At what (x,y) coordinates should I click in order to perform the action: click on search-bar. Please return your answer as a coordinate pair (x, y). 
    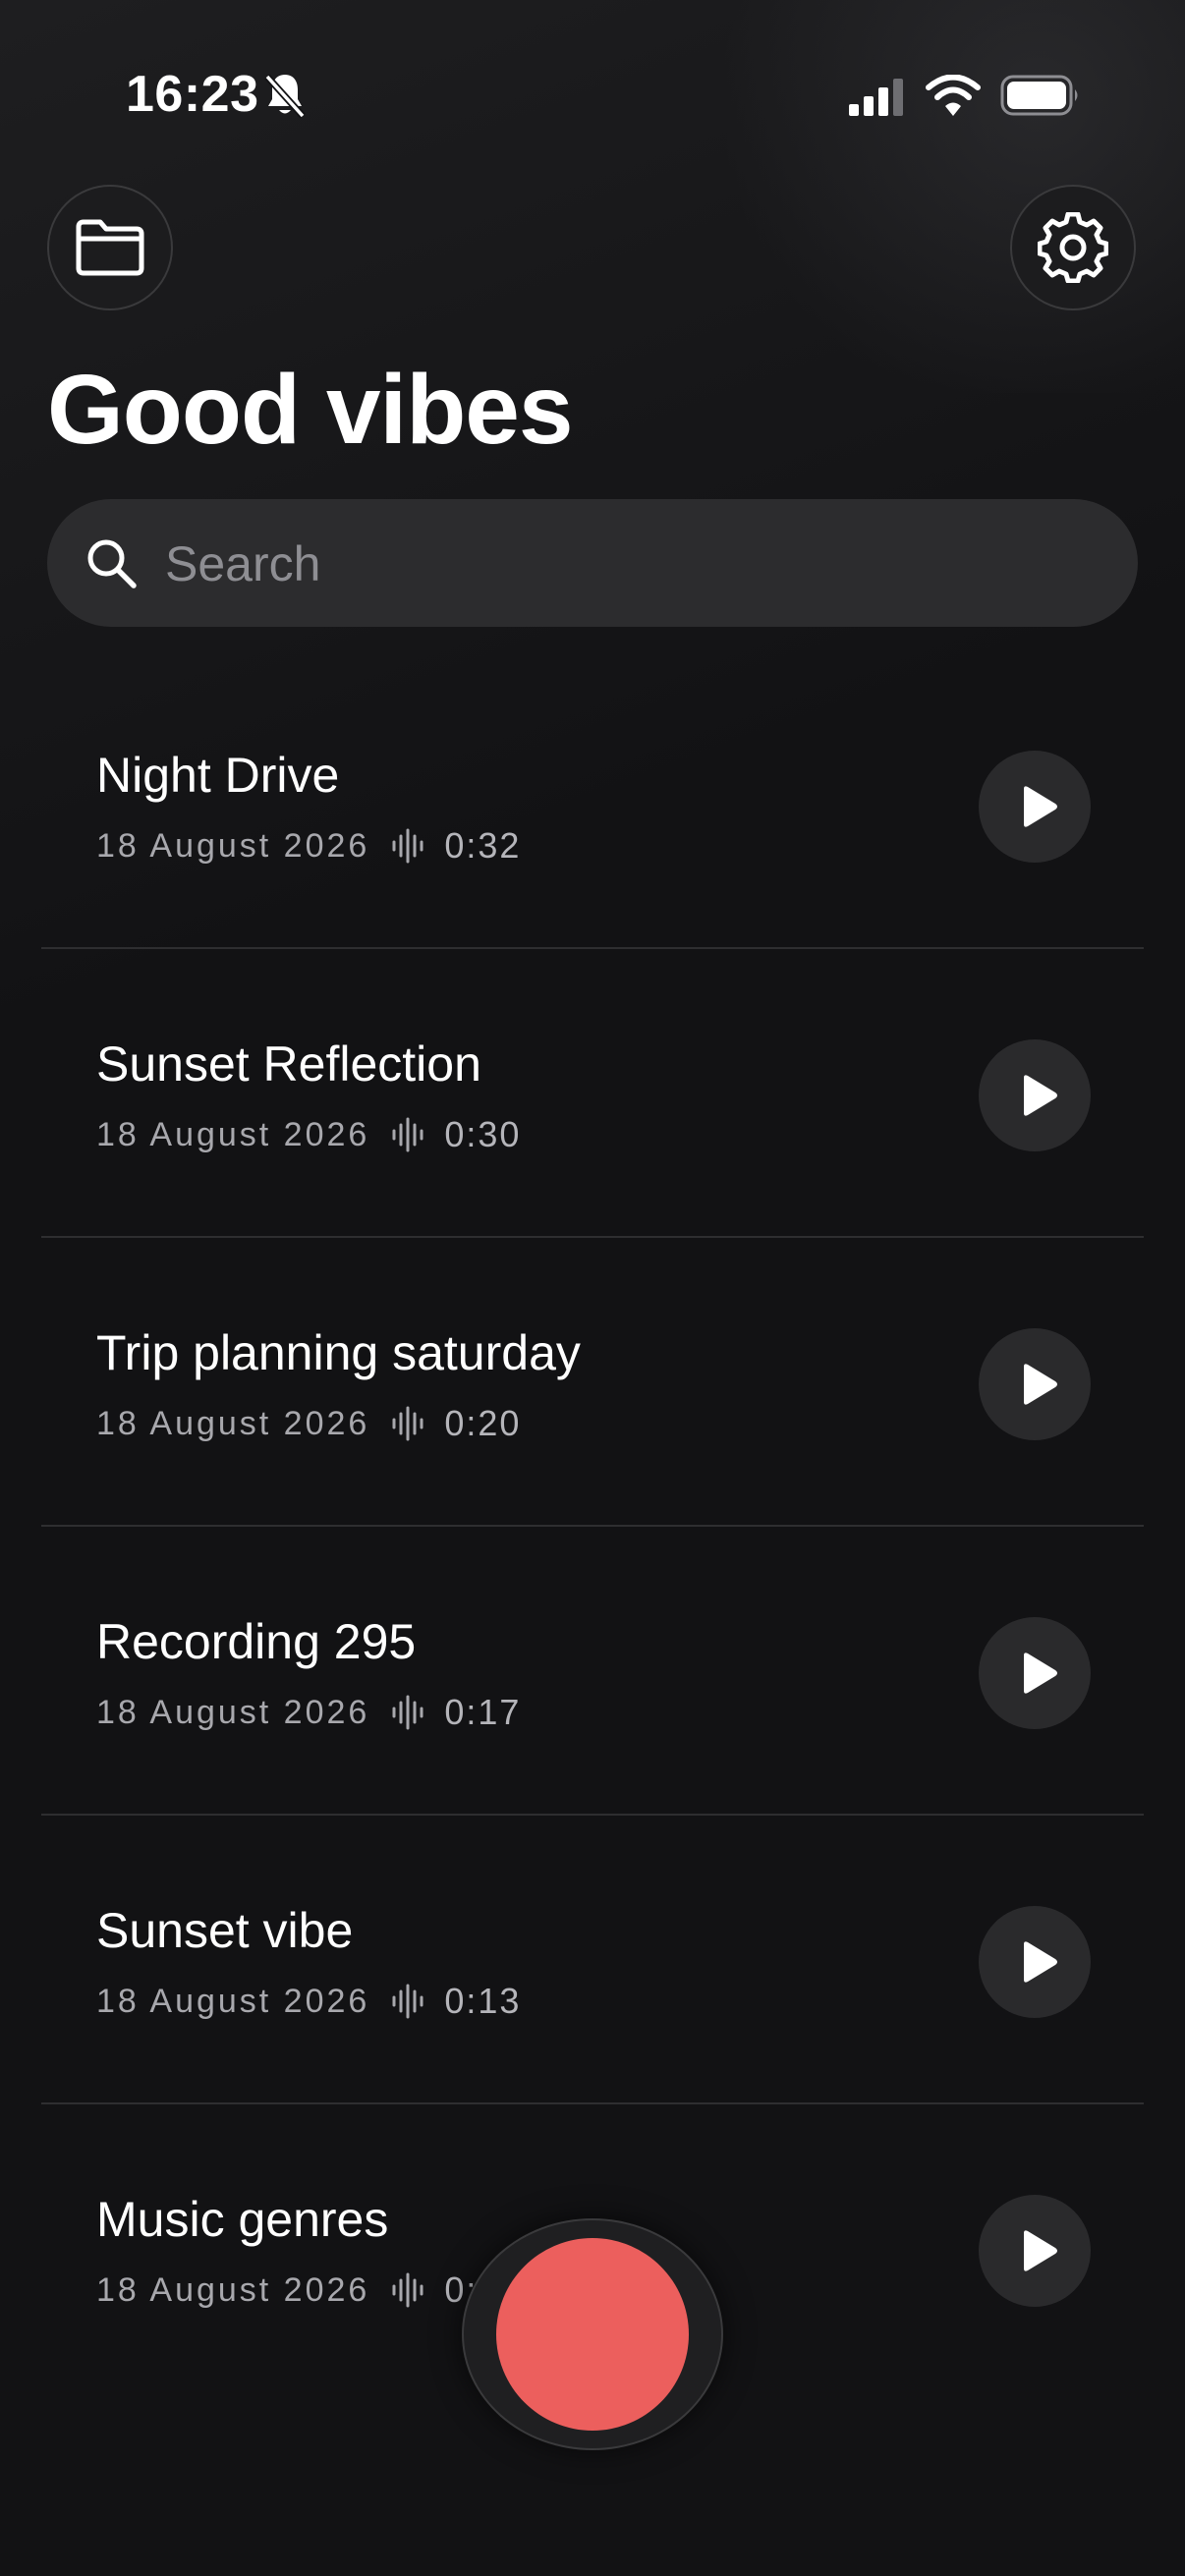
    Looking at the image, I should click on (592, 563).